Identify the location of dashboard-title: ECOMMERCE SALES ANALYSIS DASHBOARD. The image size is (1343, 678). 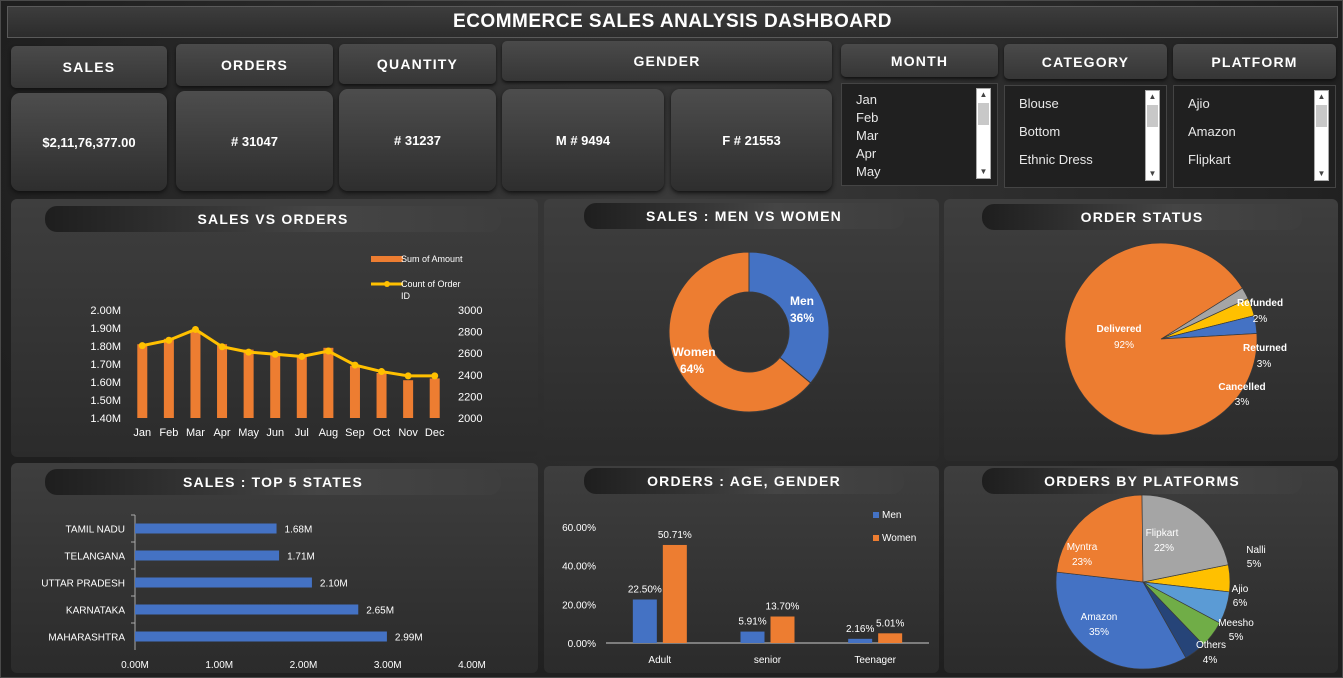
(672, 22).